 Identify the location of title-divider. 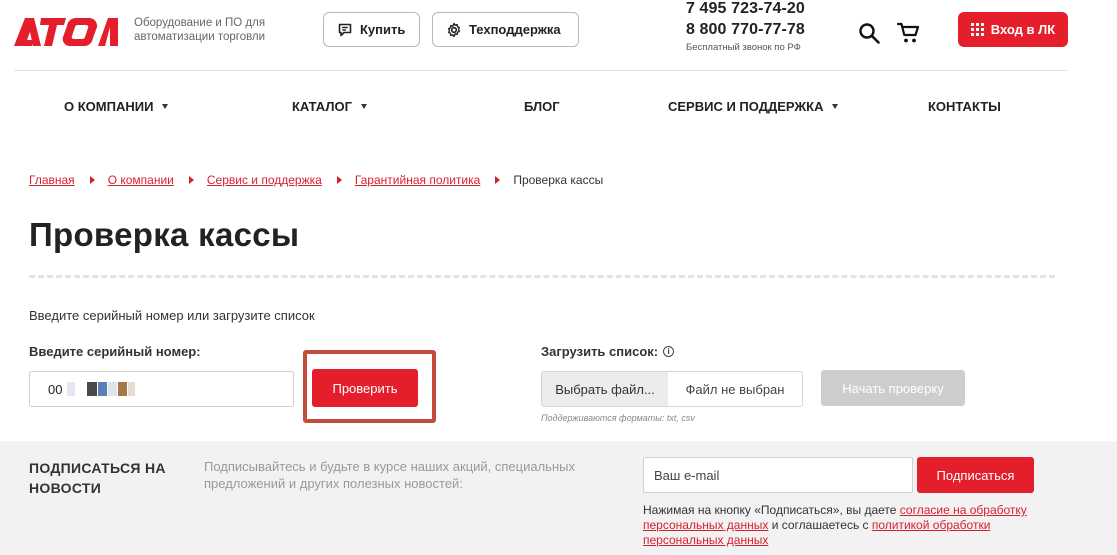
(542, 276).